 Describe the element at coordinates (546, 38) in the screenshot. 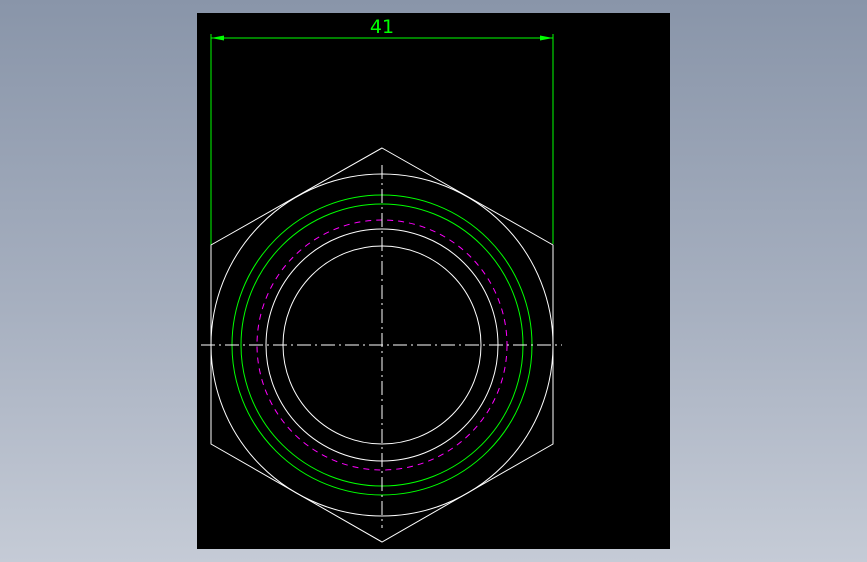

I see `dimension-arrow-right` at that location.